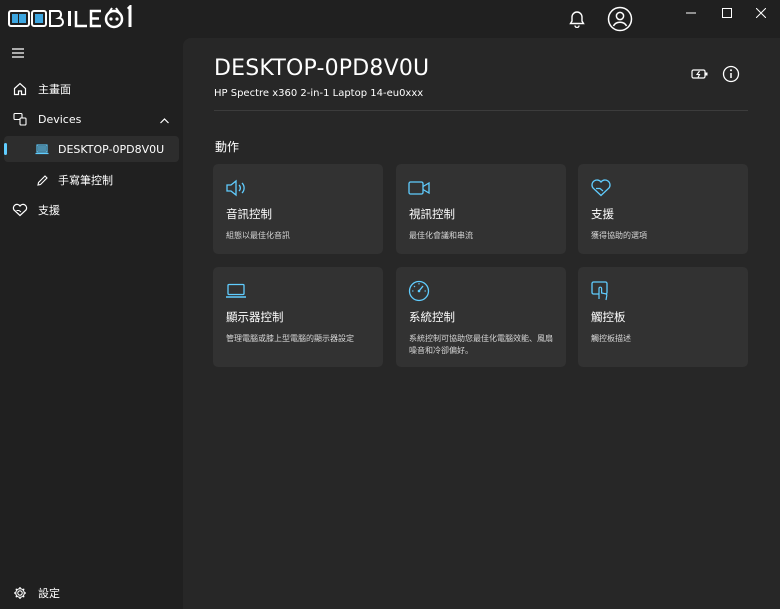 Image resolution: width=780 pixels, height=609 pixels. Describe the element at coordinates (608, 317) in the screenshot. I see `card-title: 觸控板` at that location.